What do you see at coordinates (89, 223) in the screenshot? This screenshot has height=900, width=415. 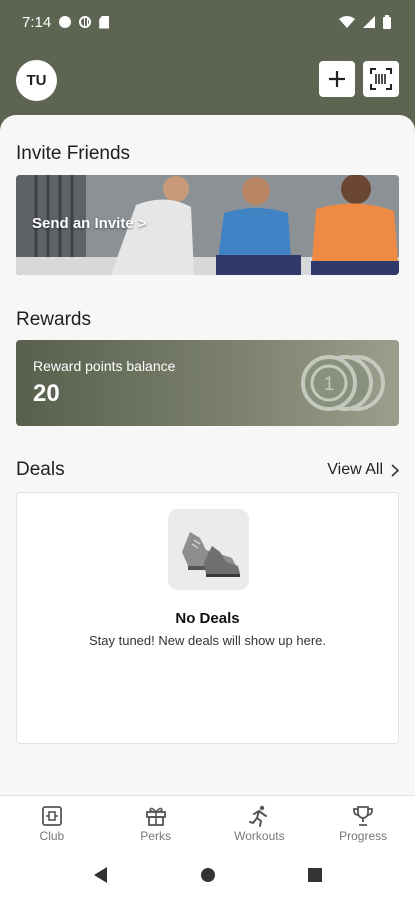 I see `send-invite-link: Send an Invite >` at bounding box center [89, 223].